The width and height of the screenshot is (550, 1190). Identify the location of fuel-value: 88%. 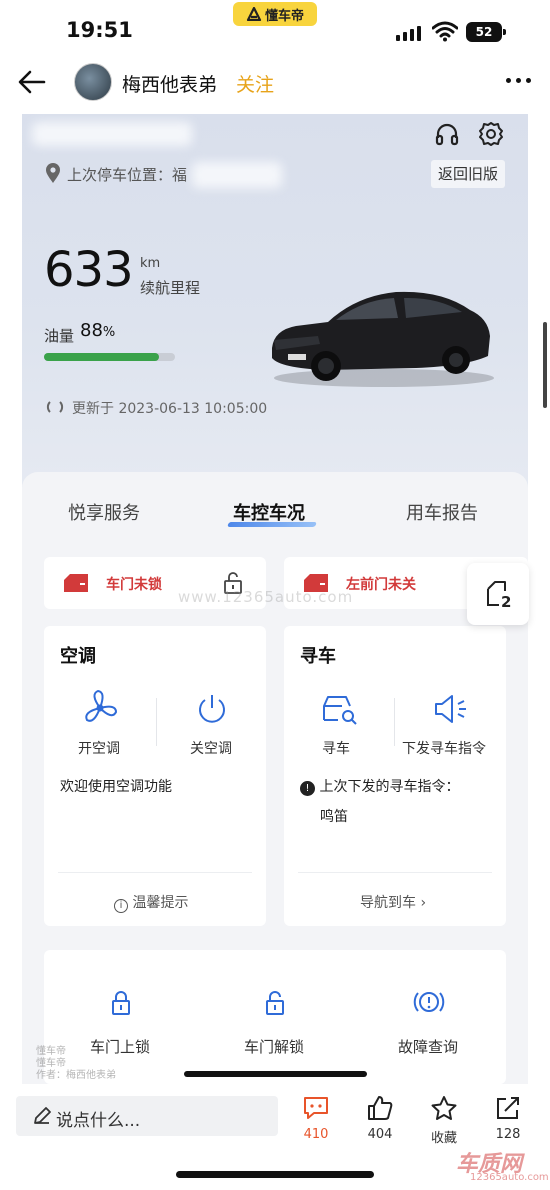
(97, 330).